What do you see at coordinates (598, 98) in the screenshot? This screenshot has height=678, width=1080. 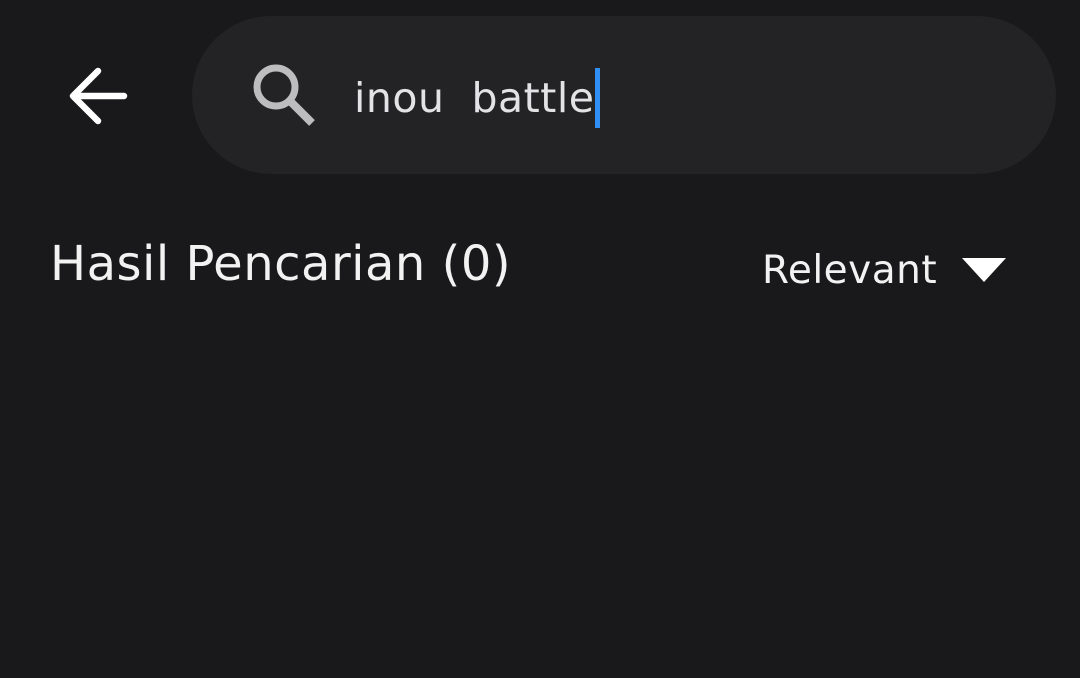 I see `text-caret` at bounding box center [598, 98].